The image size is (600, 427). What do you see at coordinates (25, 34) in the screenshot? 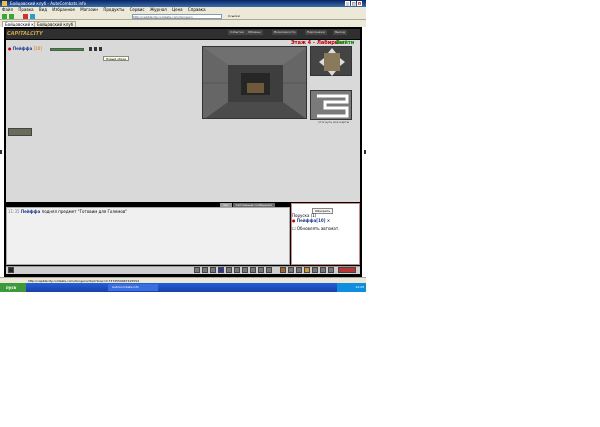
I see `game-logo: CAPITALCITY` at bounding box center [25, 34].